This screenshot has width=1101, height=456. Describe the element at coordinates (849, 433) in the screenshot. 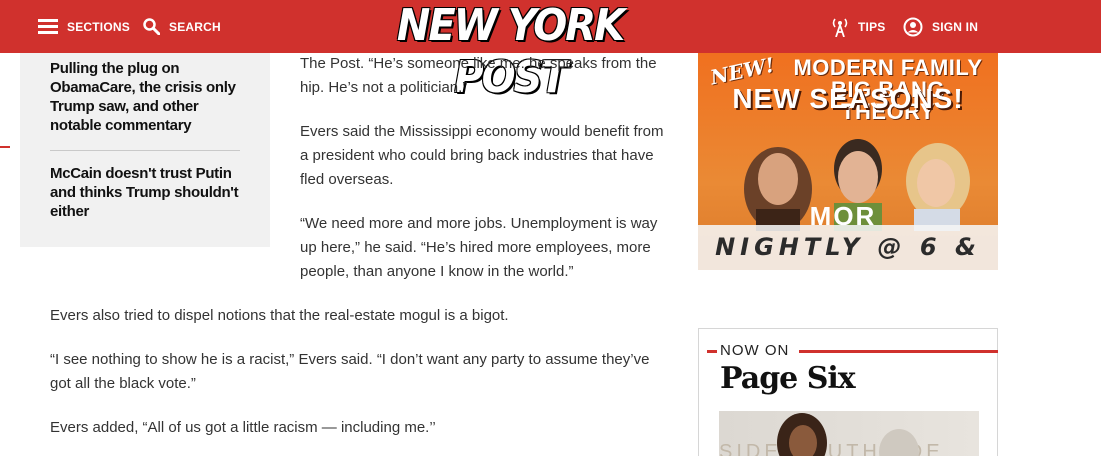

I see `page-six-image: SIDE YOUTHSIDE` at that location.